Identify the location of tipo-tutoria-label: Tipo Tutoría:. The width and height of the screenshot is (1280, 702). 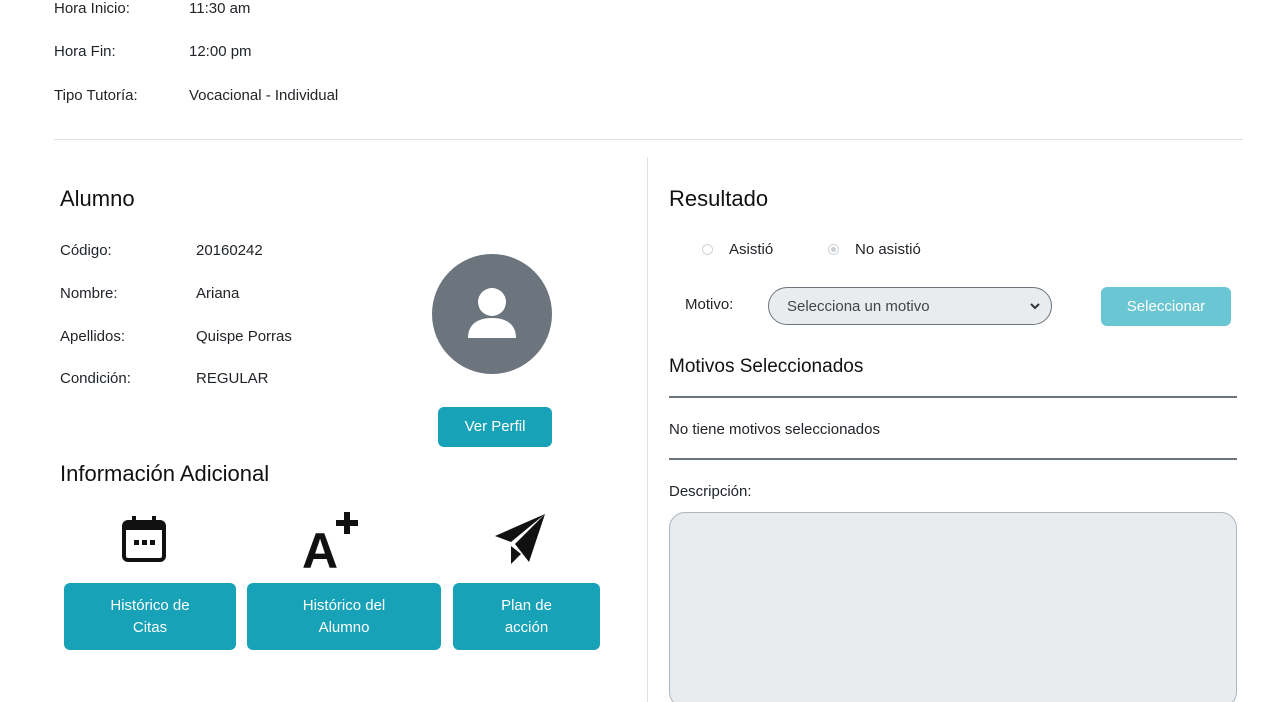
(96, 95).